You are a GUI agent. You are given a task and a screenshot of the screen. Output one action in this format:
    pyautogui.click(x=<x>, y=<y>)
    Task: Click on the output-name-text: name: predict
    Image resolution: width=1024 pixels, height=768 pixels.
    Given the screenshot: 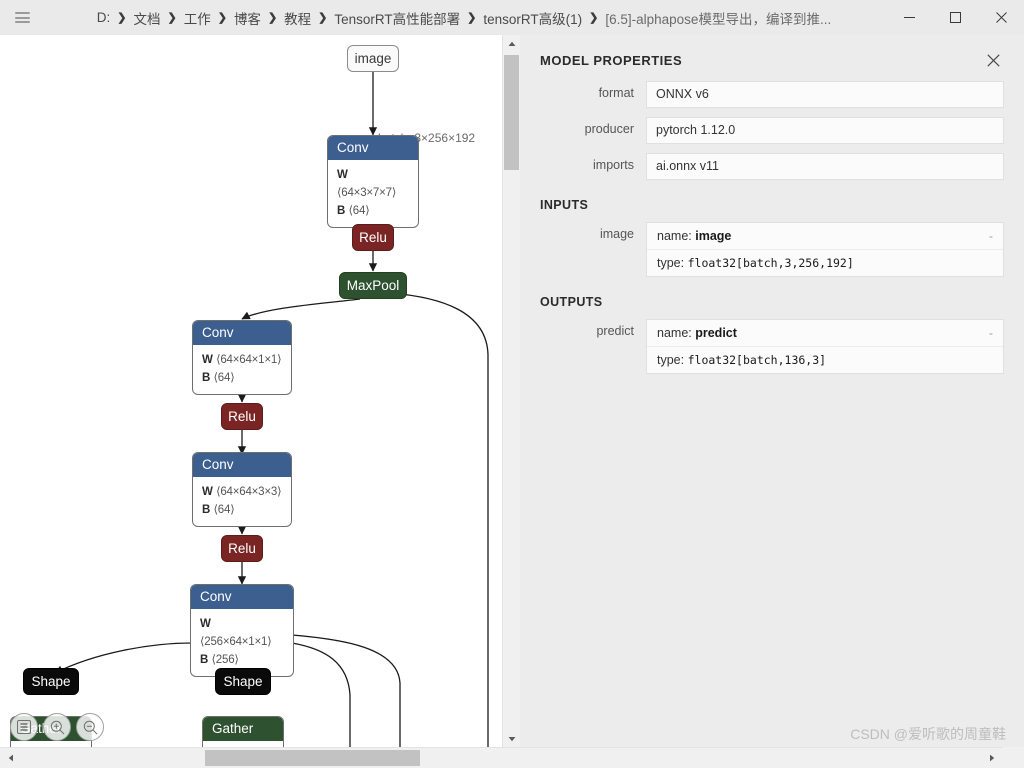 What is the action you would take?
    pyautogui.click(x=697, y=333)
    